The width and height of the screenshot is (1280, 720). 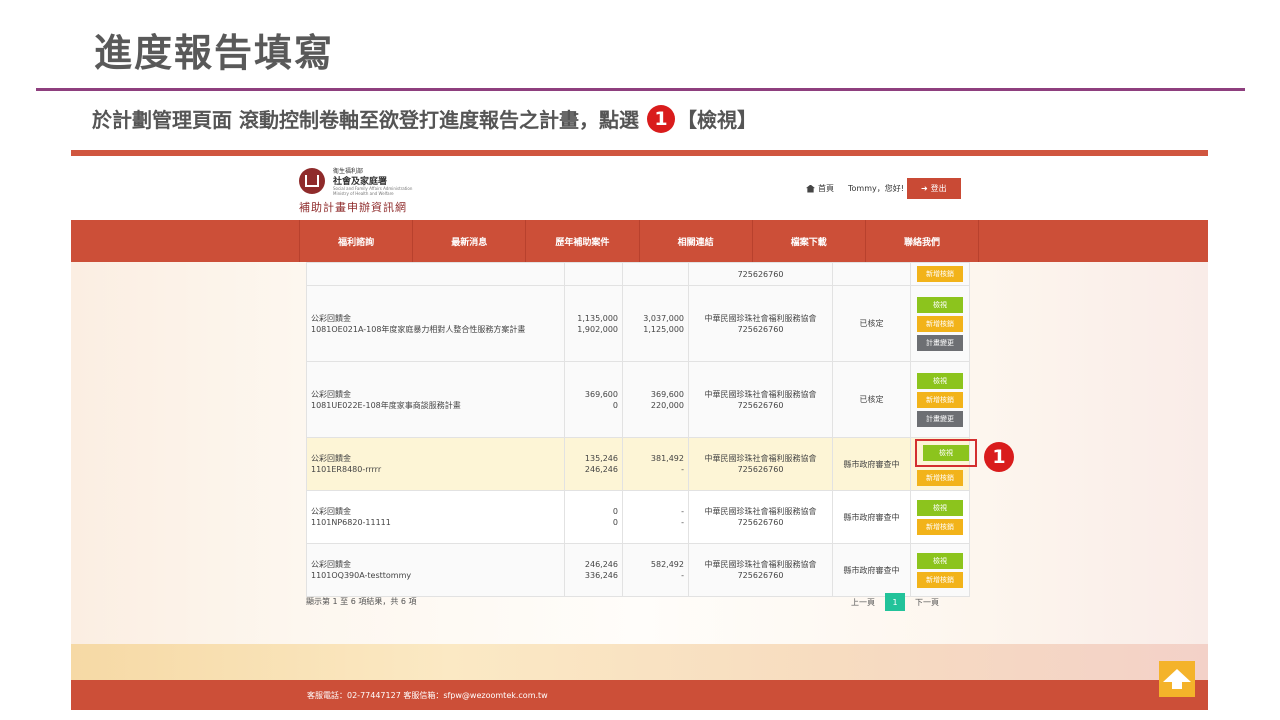 What do you see at coordinates (583, 241) in the screenshot?
I see `nav-item-2: 歷年補助案件` at bounding box center [583, 241].